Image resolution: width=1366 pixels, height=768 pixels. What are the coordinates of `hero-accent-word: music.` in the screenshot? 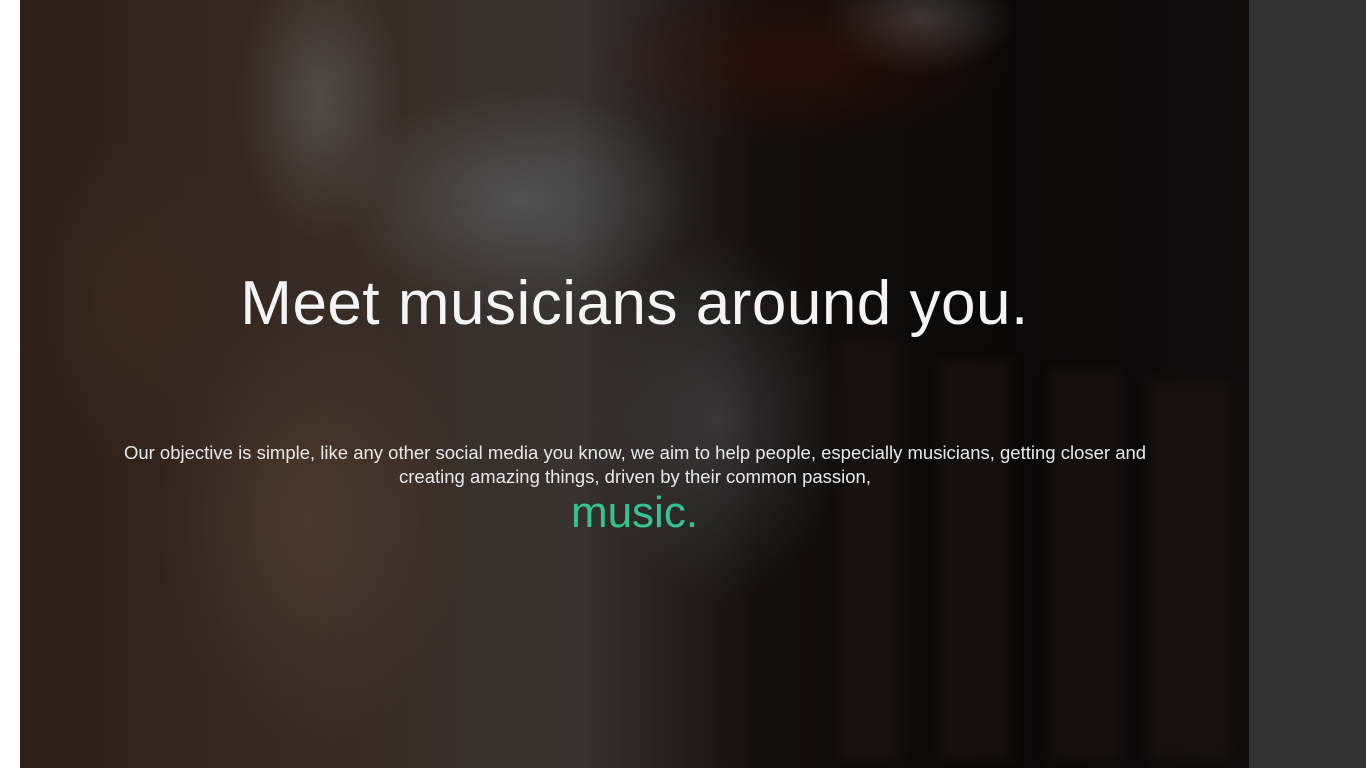 It's located at (634, 512).